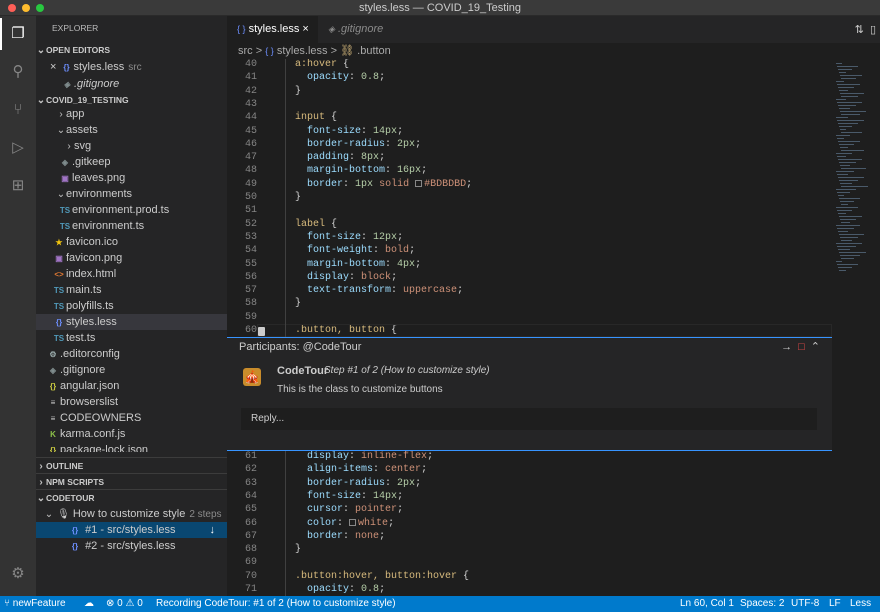 The image size is (880, 612). What do you see at coordinates (131, 178) in the screenshot?
I see `tree-item-leaves: ▣ leaves.png` at bounding box center [131, 178].